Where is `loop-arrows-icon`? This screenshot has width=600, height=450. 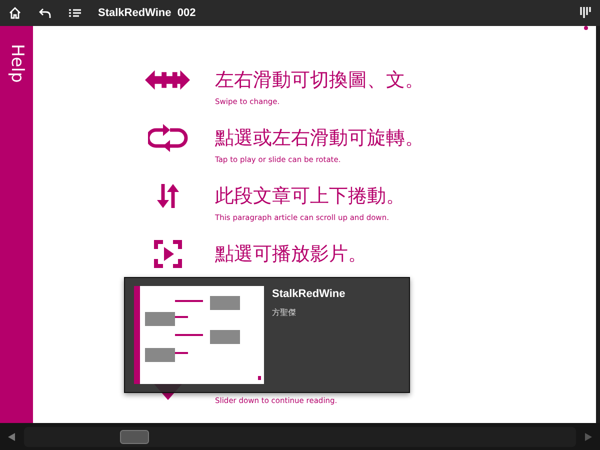 loop-arrows-icon is located at coordinates (168, 138).